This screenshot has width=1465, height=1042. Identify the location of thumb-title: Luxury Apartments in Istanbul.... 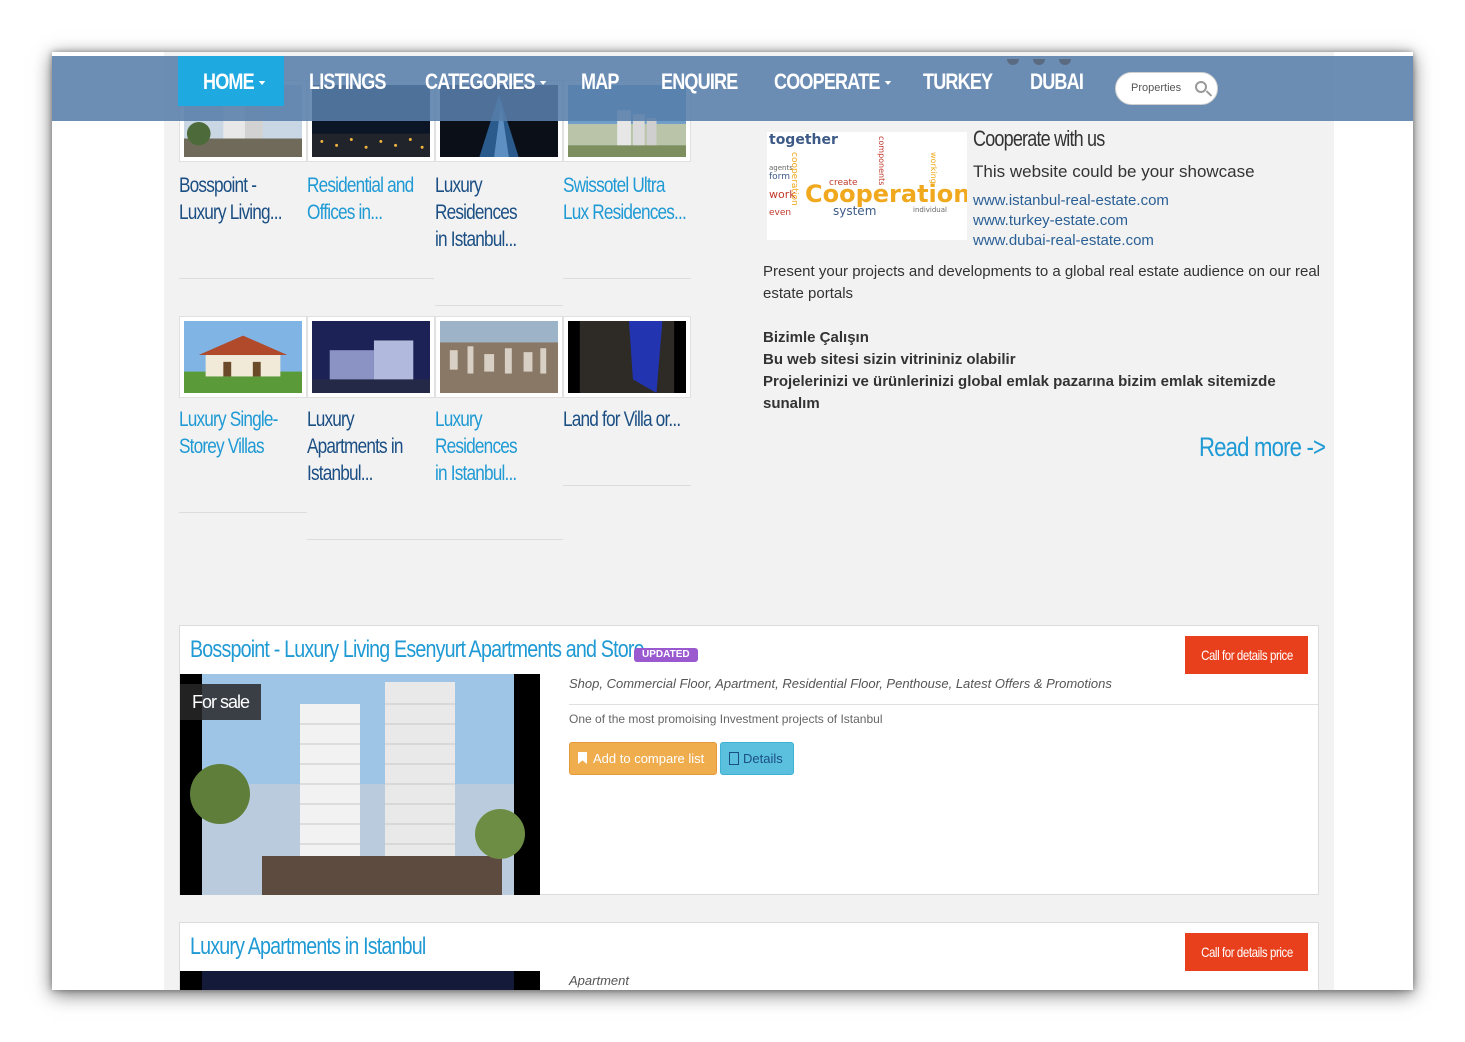
(360, 446).